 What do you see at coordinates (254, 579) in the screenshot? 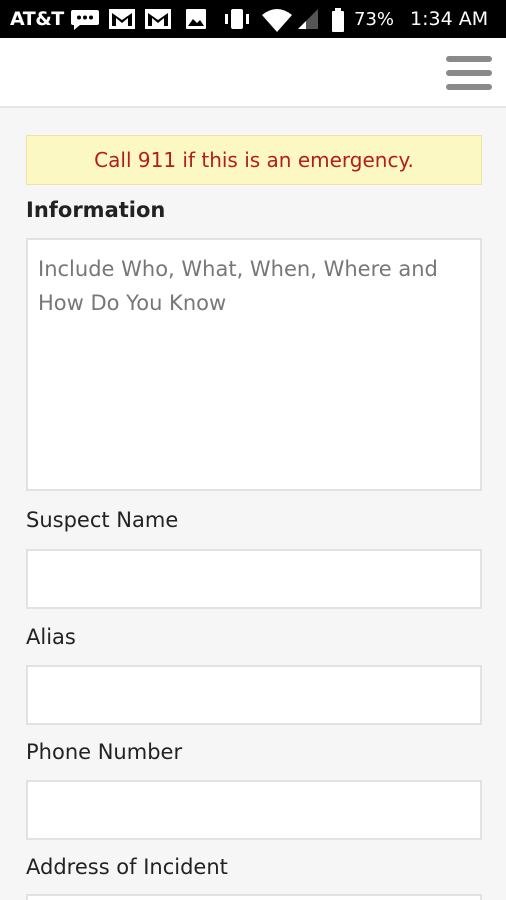
I see `suspect-name-input` at bounding box center [254, 579].